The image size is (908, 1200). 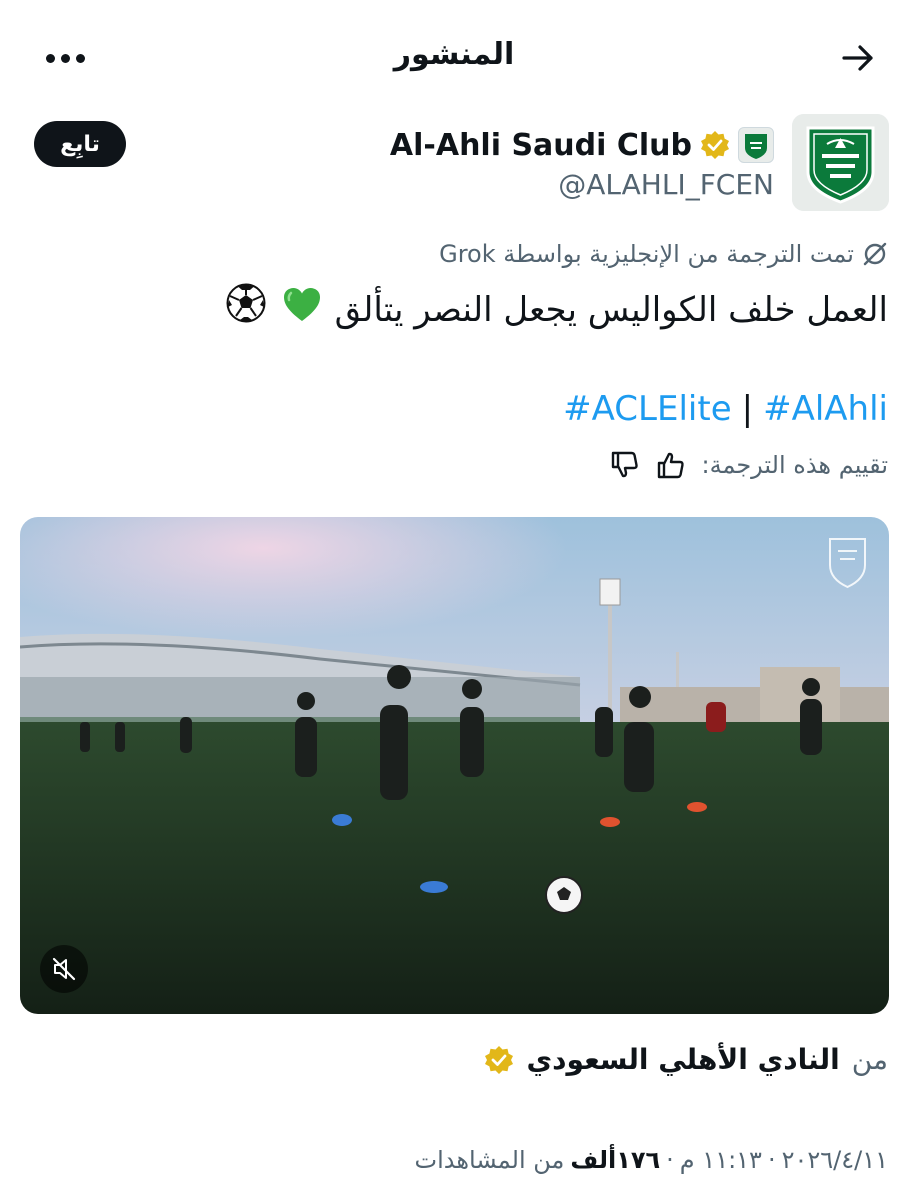 What do you see at coordinates (834, 1160) in the screenshot?
I see `post-date: ٢٠٢٦/٤/١١` at bounding box center [834, 1160].